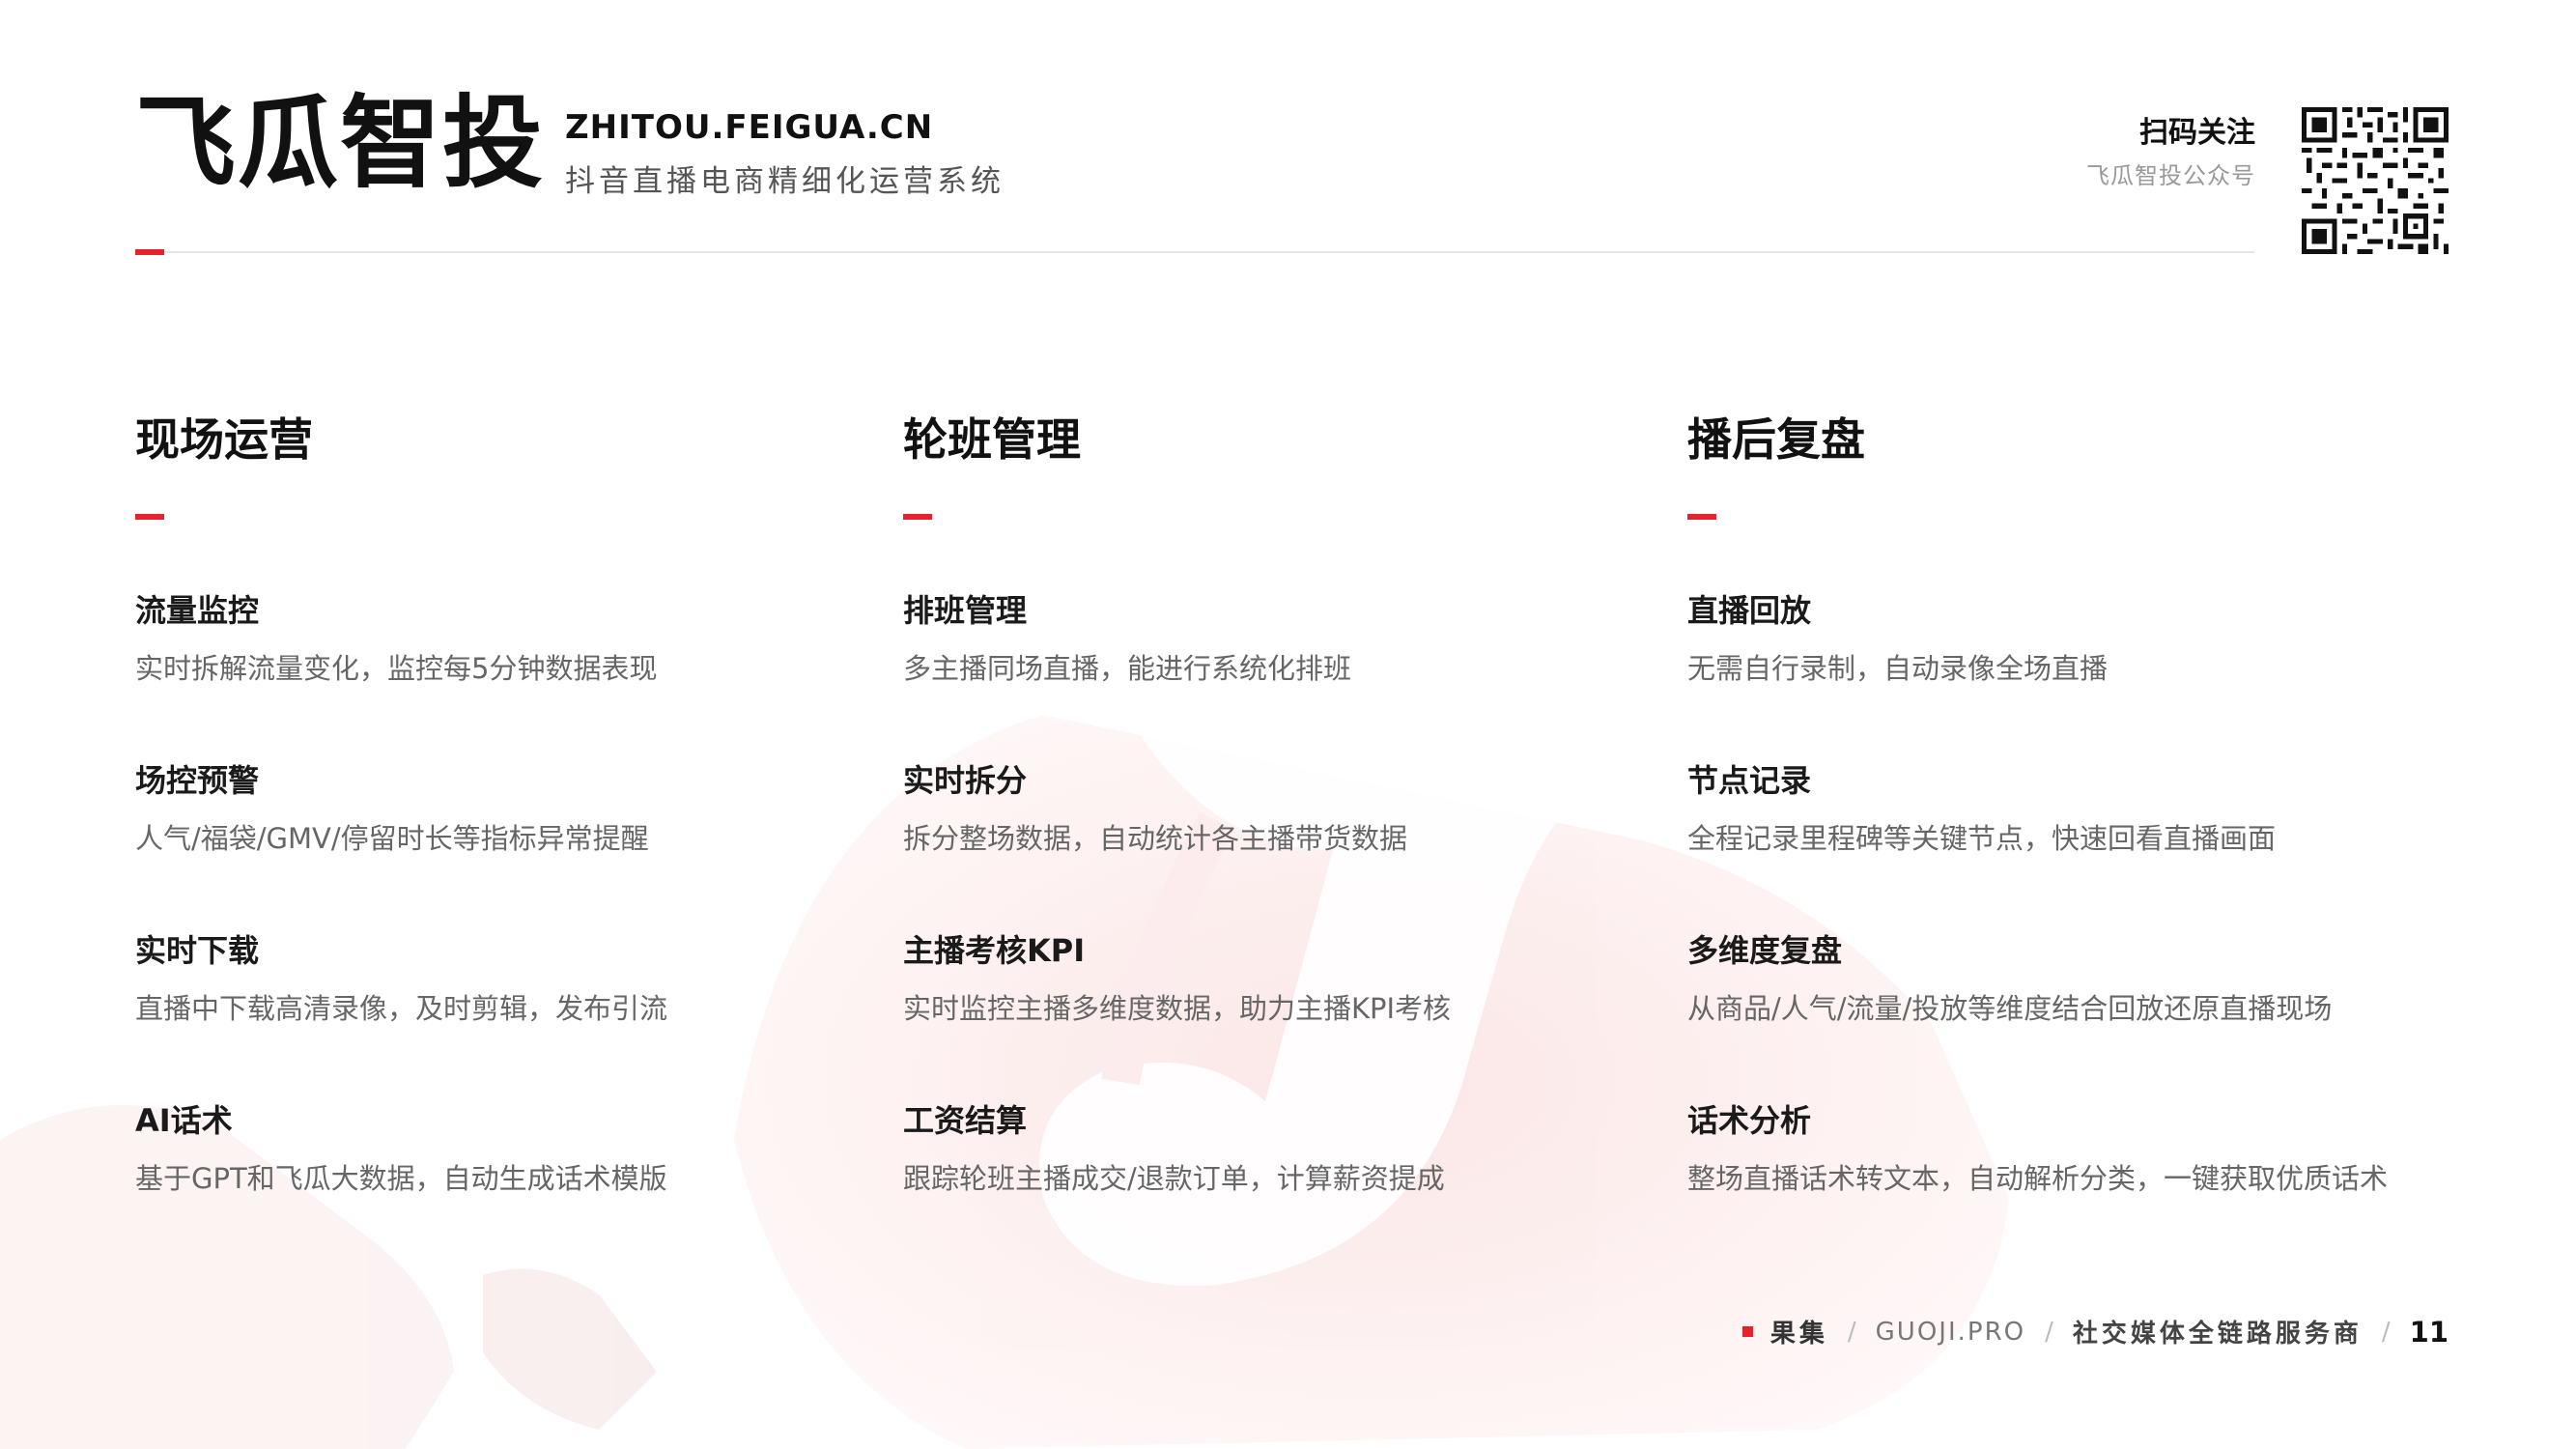  What do you see at coordinates (184, 1120) in the screenshot?
I see `feature-title: AI话术` at bounding box center [184, 1120].